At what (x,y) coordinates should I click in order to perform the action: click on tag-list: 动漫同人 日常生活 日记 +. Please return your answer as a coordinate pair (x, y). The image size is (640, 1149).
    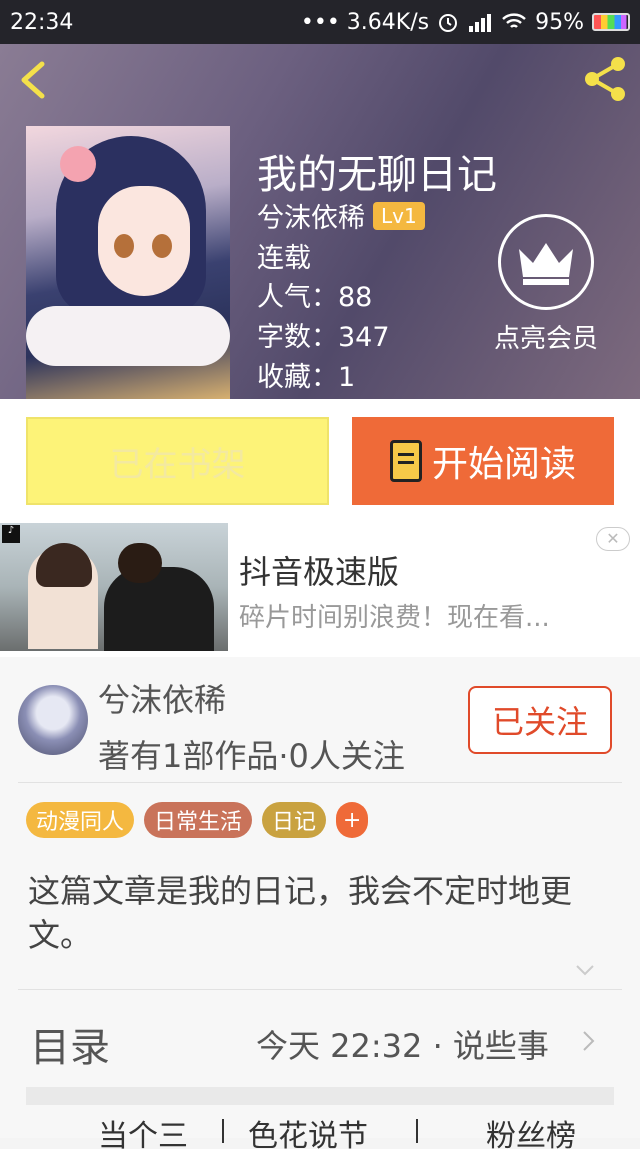
    Looking at the image, I should click on (197, 820).